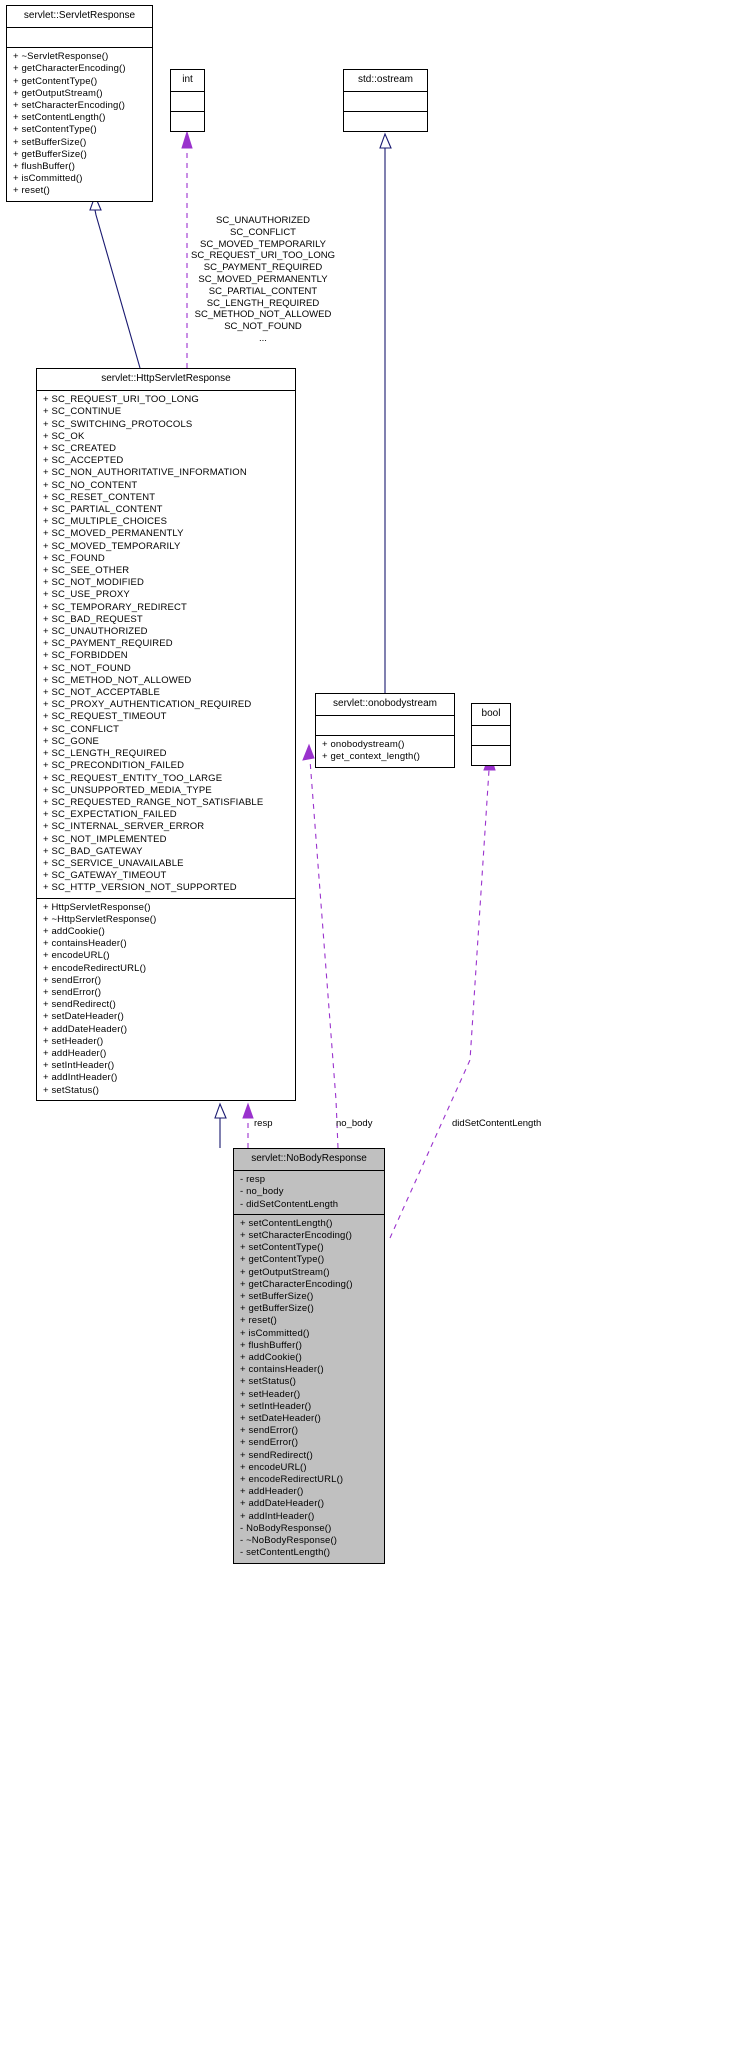  What do you see at coordinates (145, 473) in the screenshot?
I see `attribute-row: + SC_NON_AUTHORITATIVE_INFORMATION` at bounding box center [145, 473].